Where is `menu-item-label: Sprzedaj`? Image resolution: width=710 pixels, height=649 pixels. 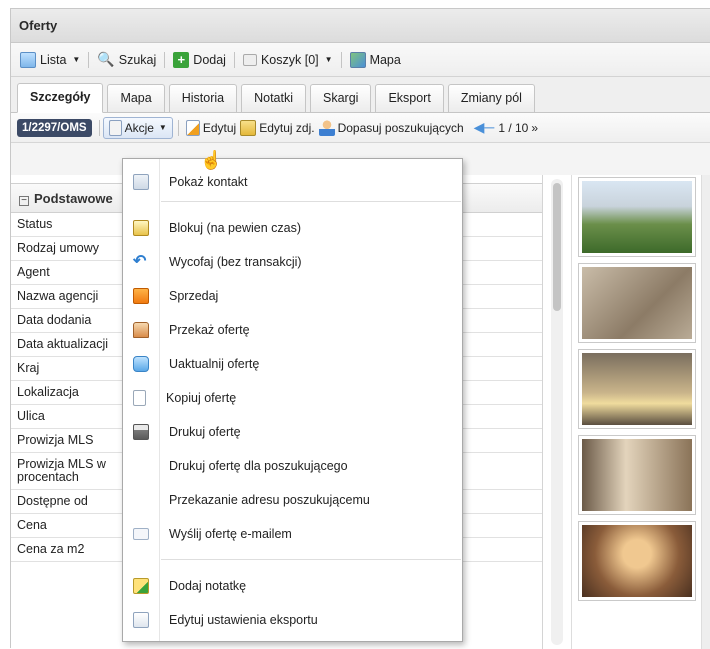 menu-item-label: Sprzedaj is located at coordinates (194, 296).